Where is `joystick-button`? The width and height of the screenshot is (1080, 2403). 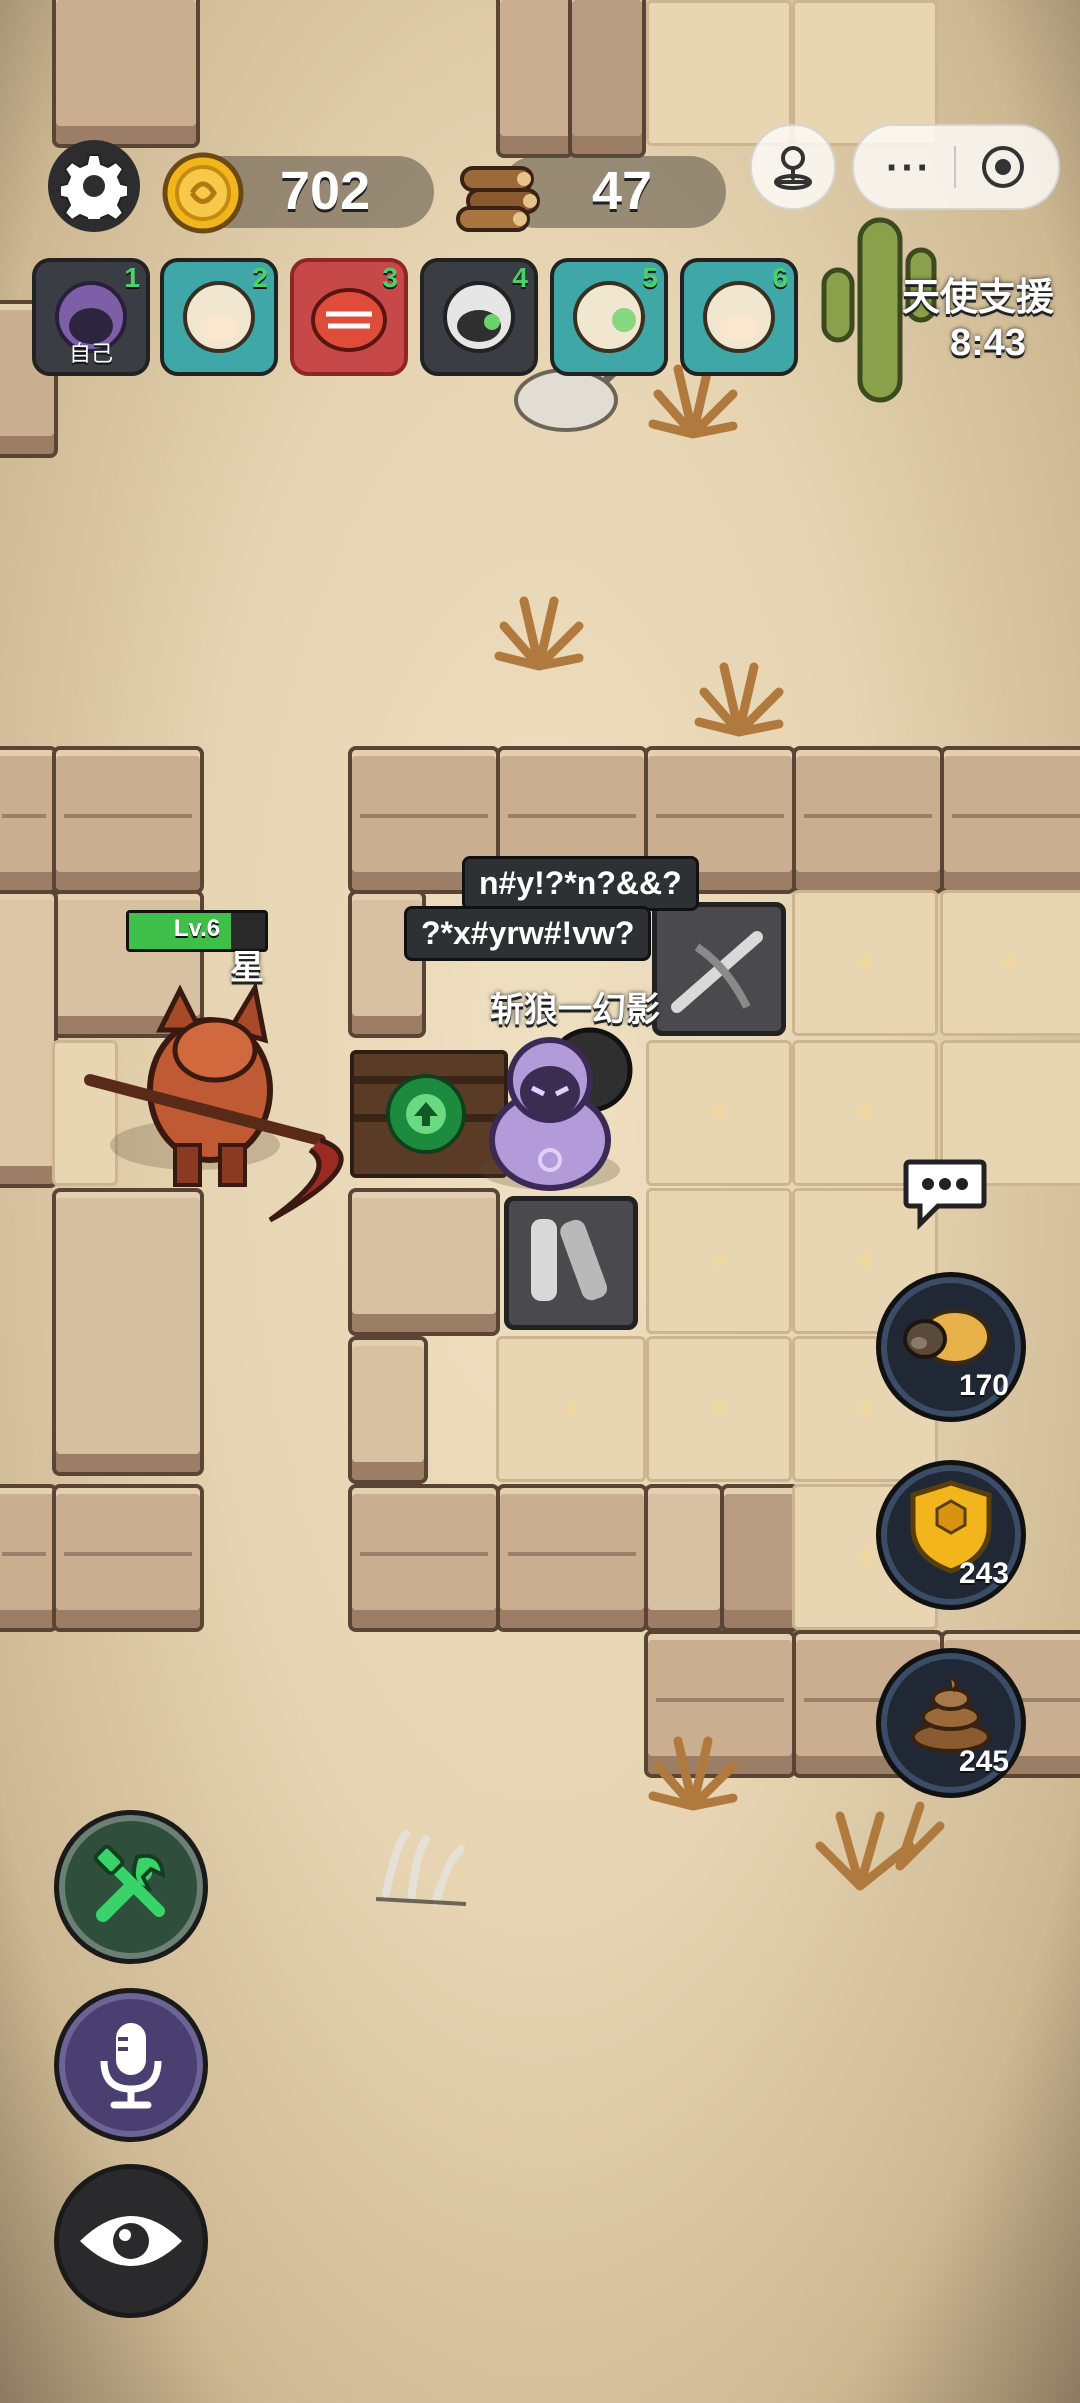 joystick-button is located at coordinates (793, 167).